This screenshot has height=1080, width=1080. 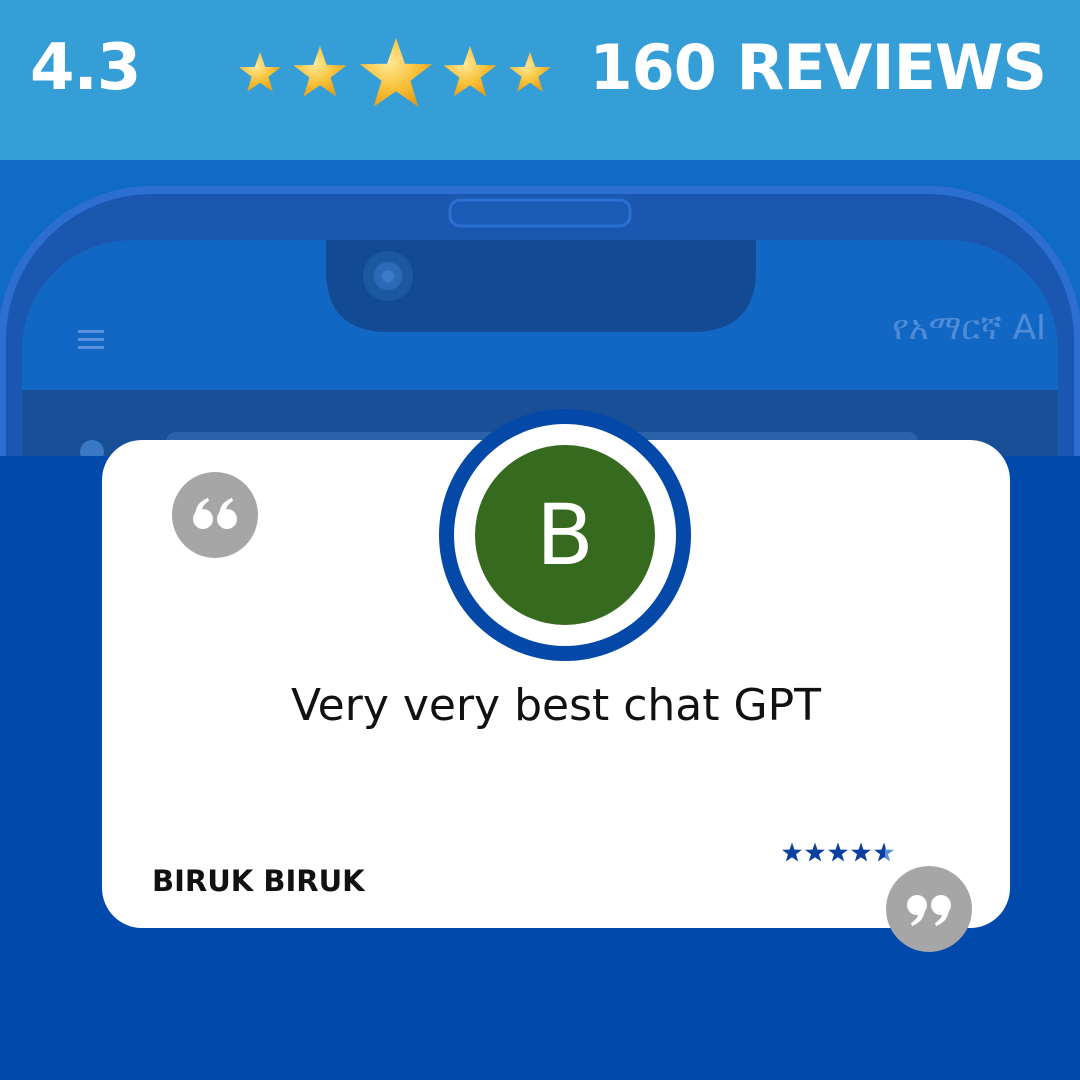 What do you see at coordinates (85, 68) in the screenshot?
I see `rating-number: 4.3` at bounding box center [85, 68].